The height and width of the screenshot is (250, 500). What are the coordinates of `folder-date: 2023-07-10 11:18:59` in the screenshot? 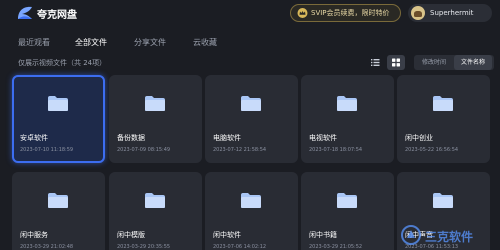 It's located at (47, 150).